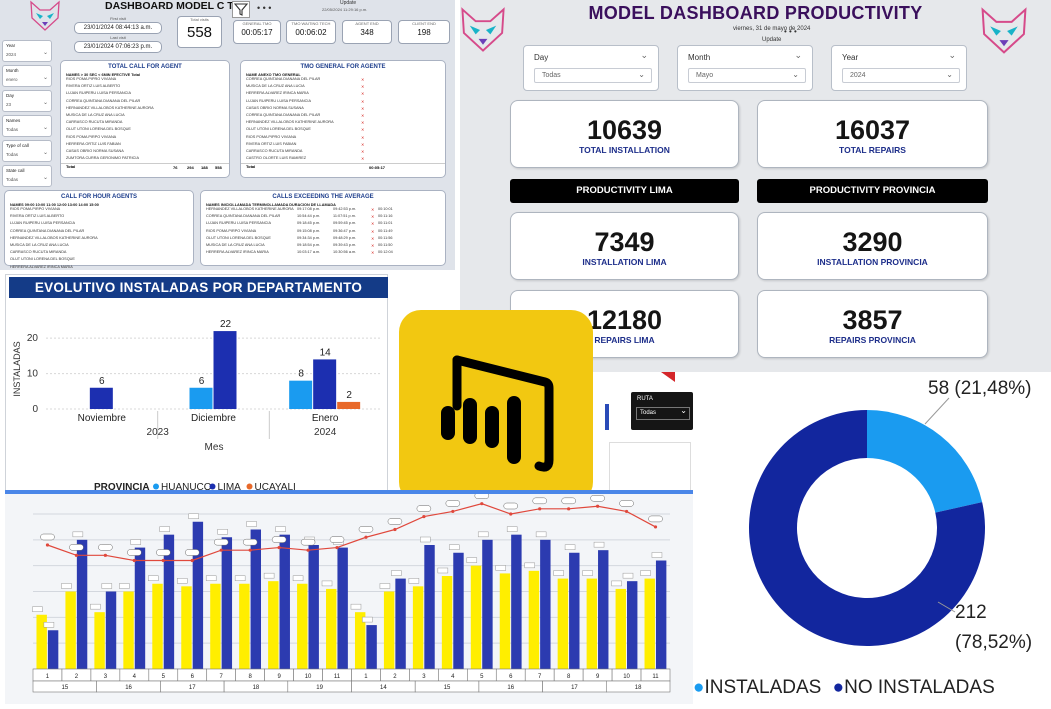 Image resolution: width=1051 pixels, height=709 pixels. I want to click on table-cell: 09:48:29 p.m., so click(345, 237).